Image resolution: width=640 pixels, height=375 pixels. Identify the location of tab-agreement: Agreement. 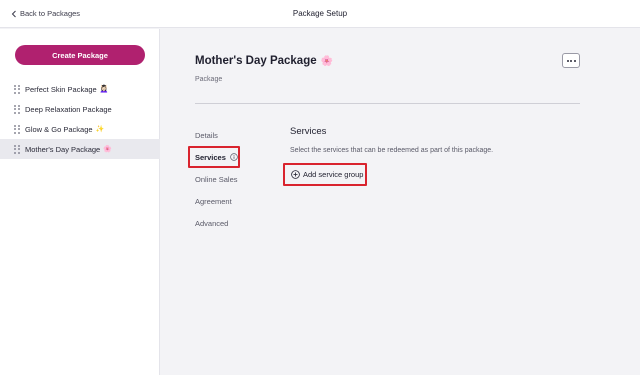
(213, 201).